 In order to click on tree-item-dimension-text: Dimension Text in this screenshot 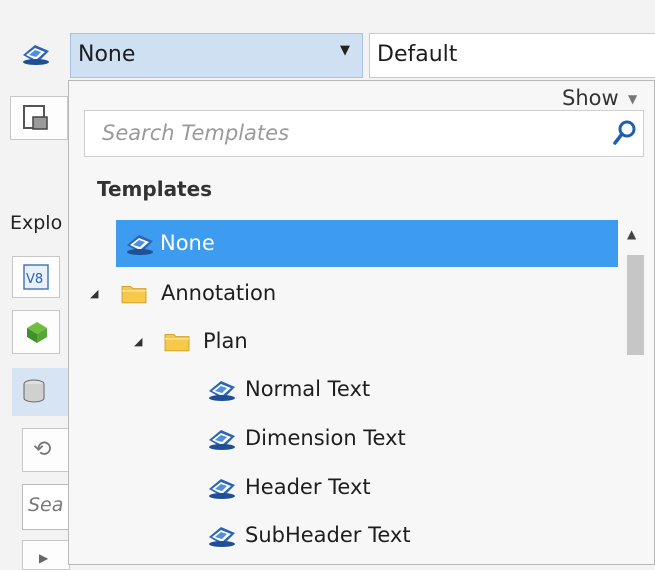, I will do `click(325, 438)`.